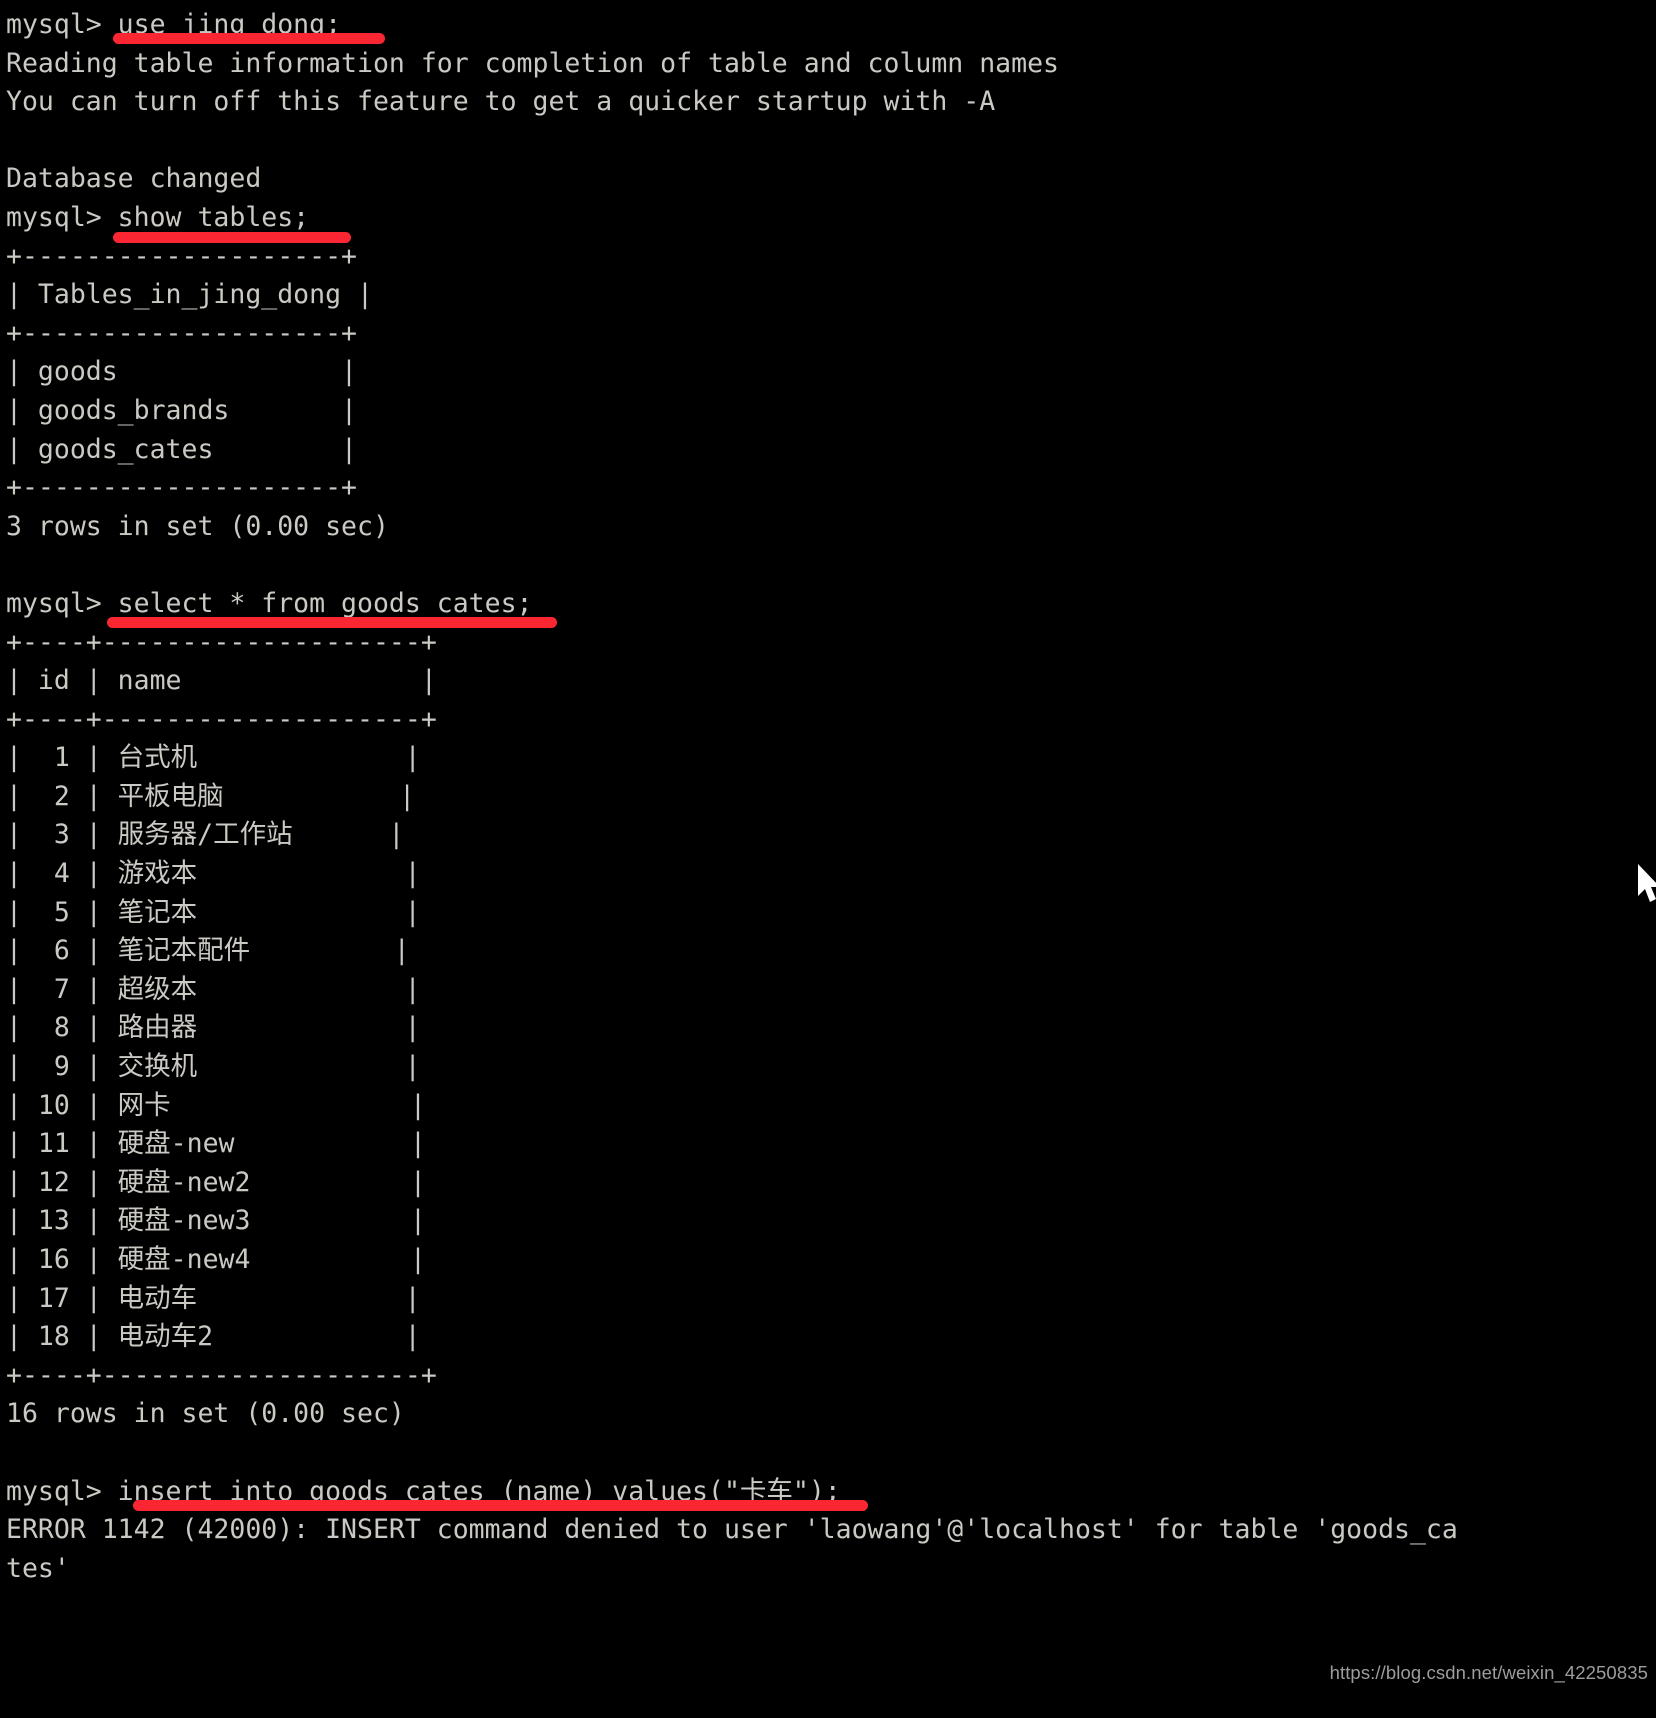 Image resolution: width=1656 pixels, height=1718 pixels. What do you see at coordinates (205, 835) in the screenshot?
I see `table-row: | 3 | 服务器/工作站 |` at bounding box center [205, 835].